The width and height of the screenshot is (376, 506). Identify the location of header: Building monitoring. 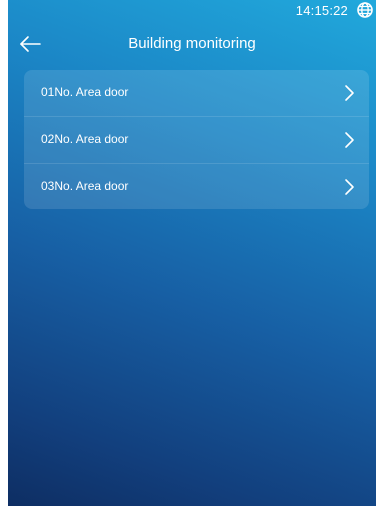
(192, 46).